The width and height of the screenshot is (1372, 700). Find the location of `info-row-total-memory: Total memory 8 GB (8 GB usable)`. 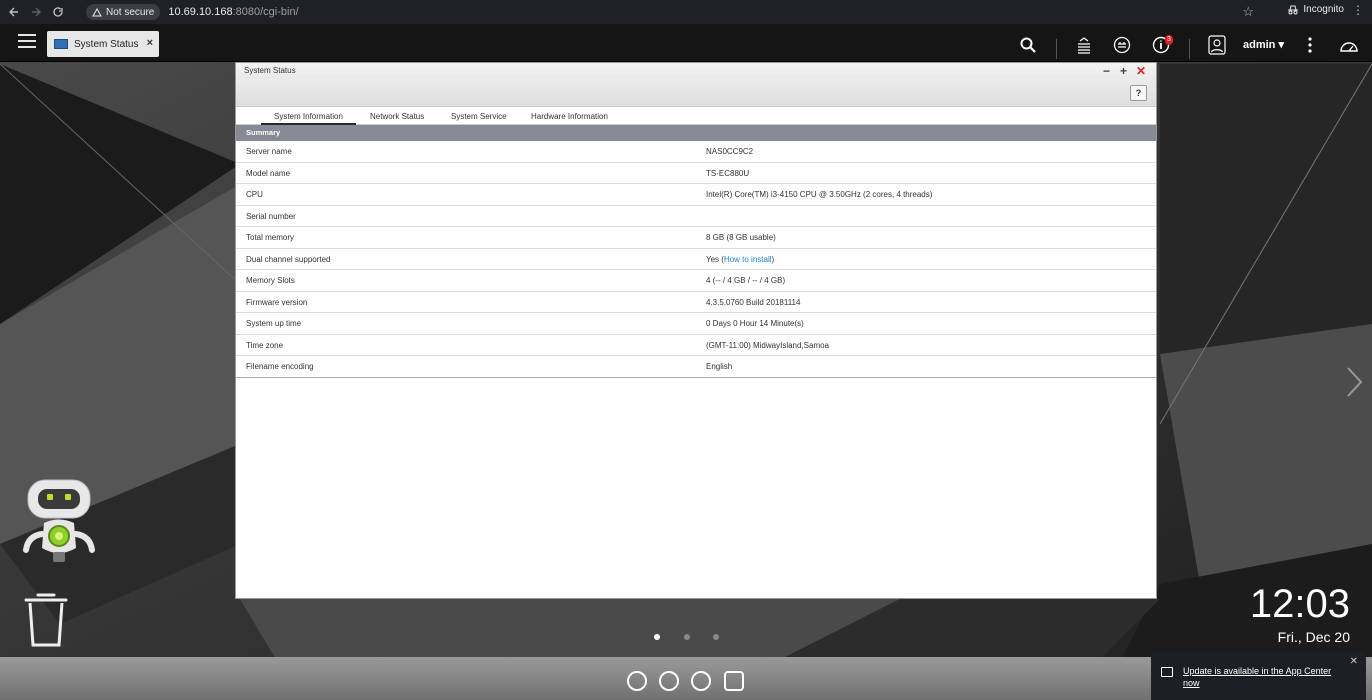

info-row-total-memory: Total memory 8 GB (8 GB usable) is located at coordinates (696, 238).